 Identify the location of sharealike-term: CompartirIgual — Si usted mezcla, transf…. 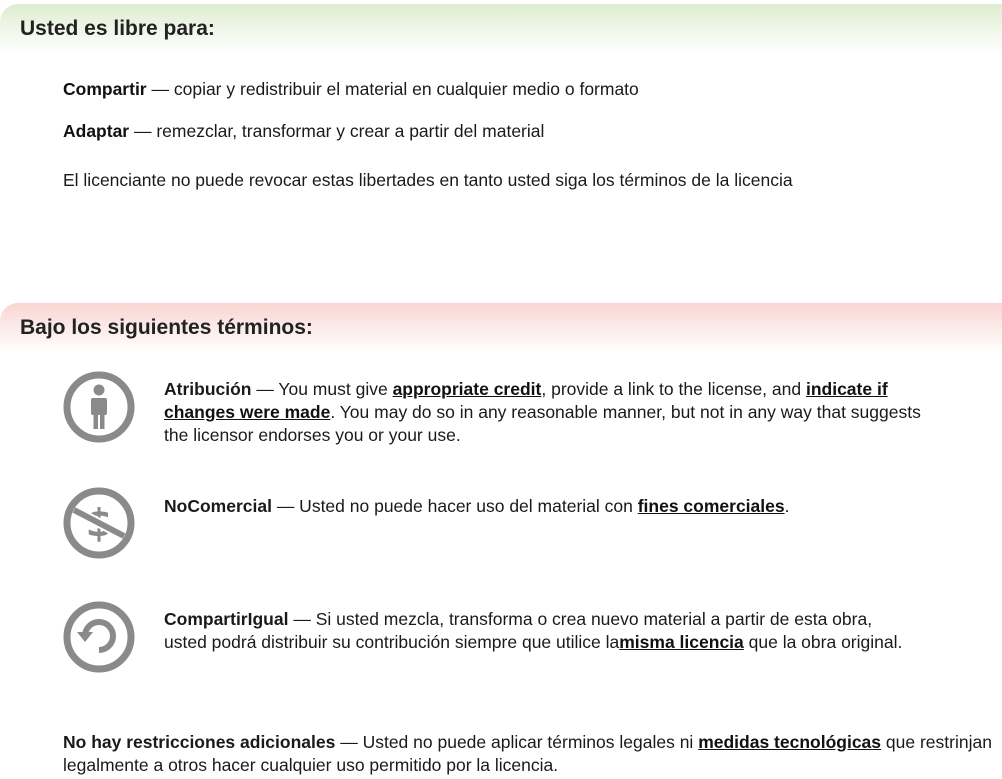
(534, 631).